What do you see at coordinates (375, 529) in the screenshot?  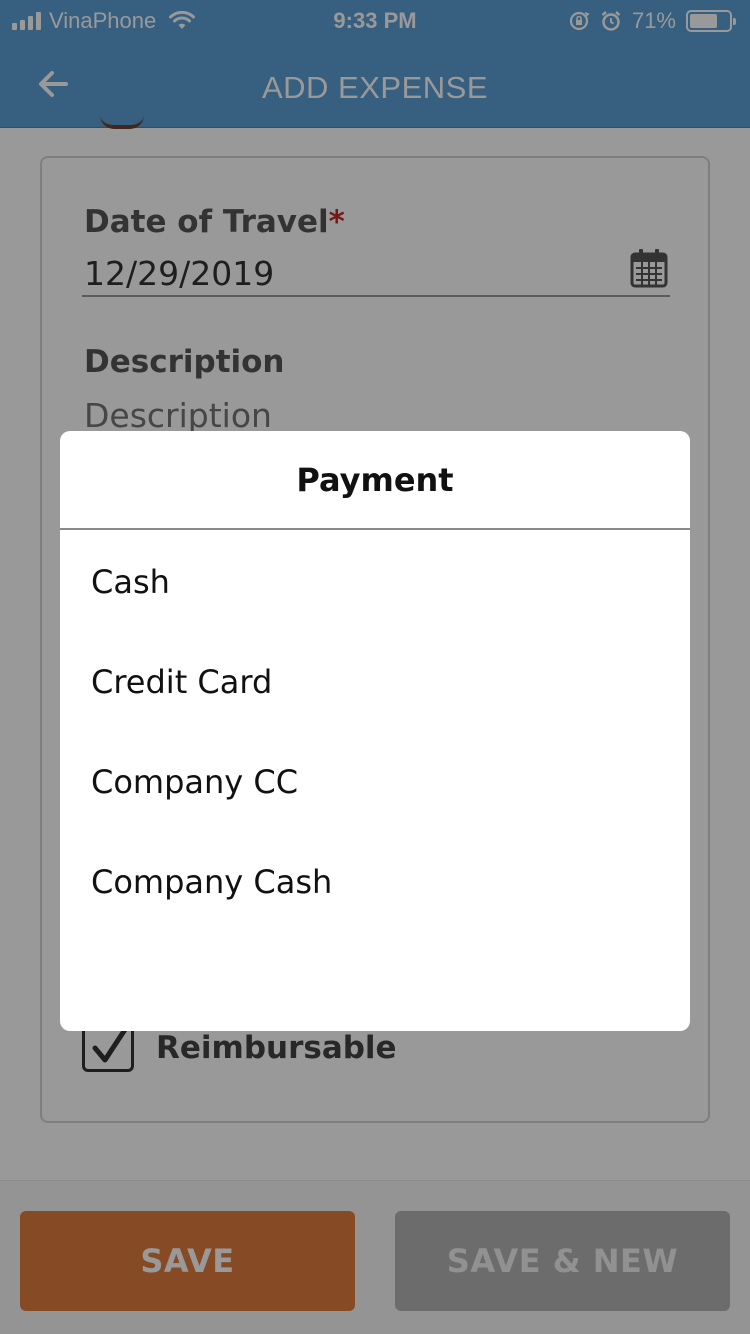 I see `dialog-divider` at bounding box center [375, 529].